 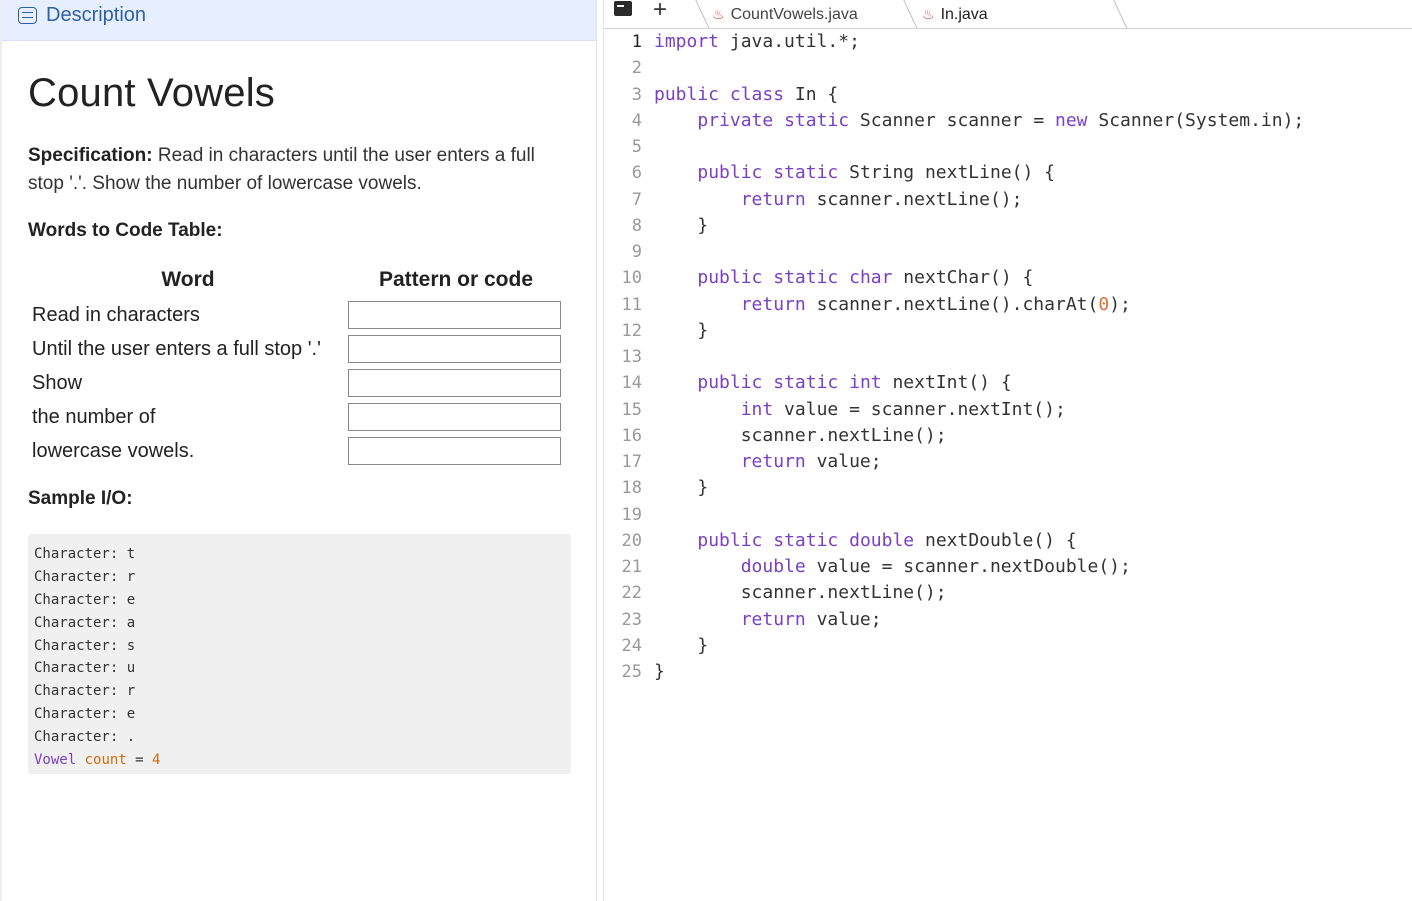 What do you see at coordinates (636, 68) in the screenshot?
I see `line-number: 2` at bounding box center [636, 68].